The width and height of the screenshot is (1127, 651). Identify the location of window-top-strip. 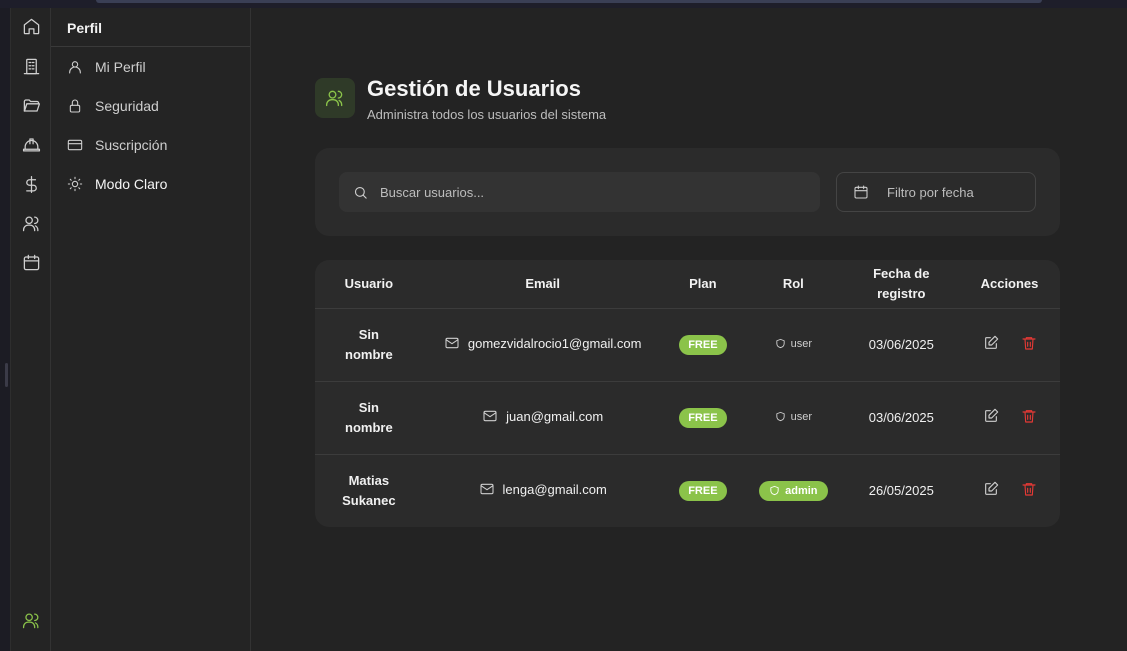
(563, 4).